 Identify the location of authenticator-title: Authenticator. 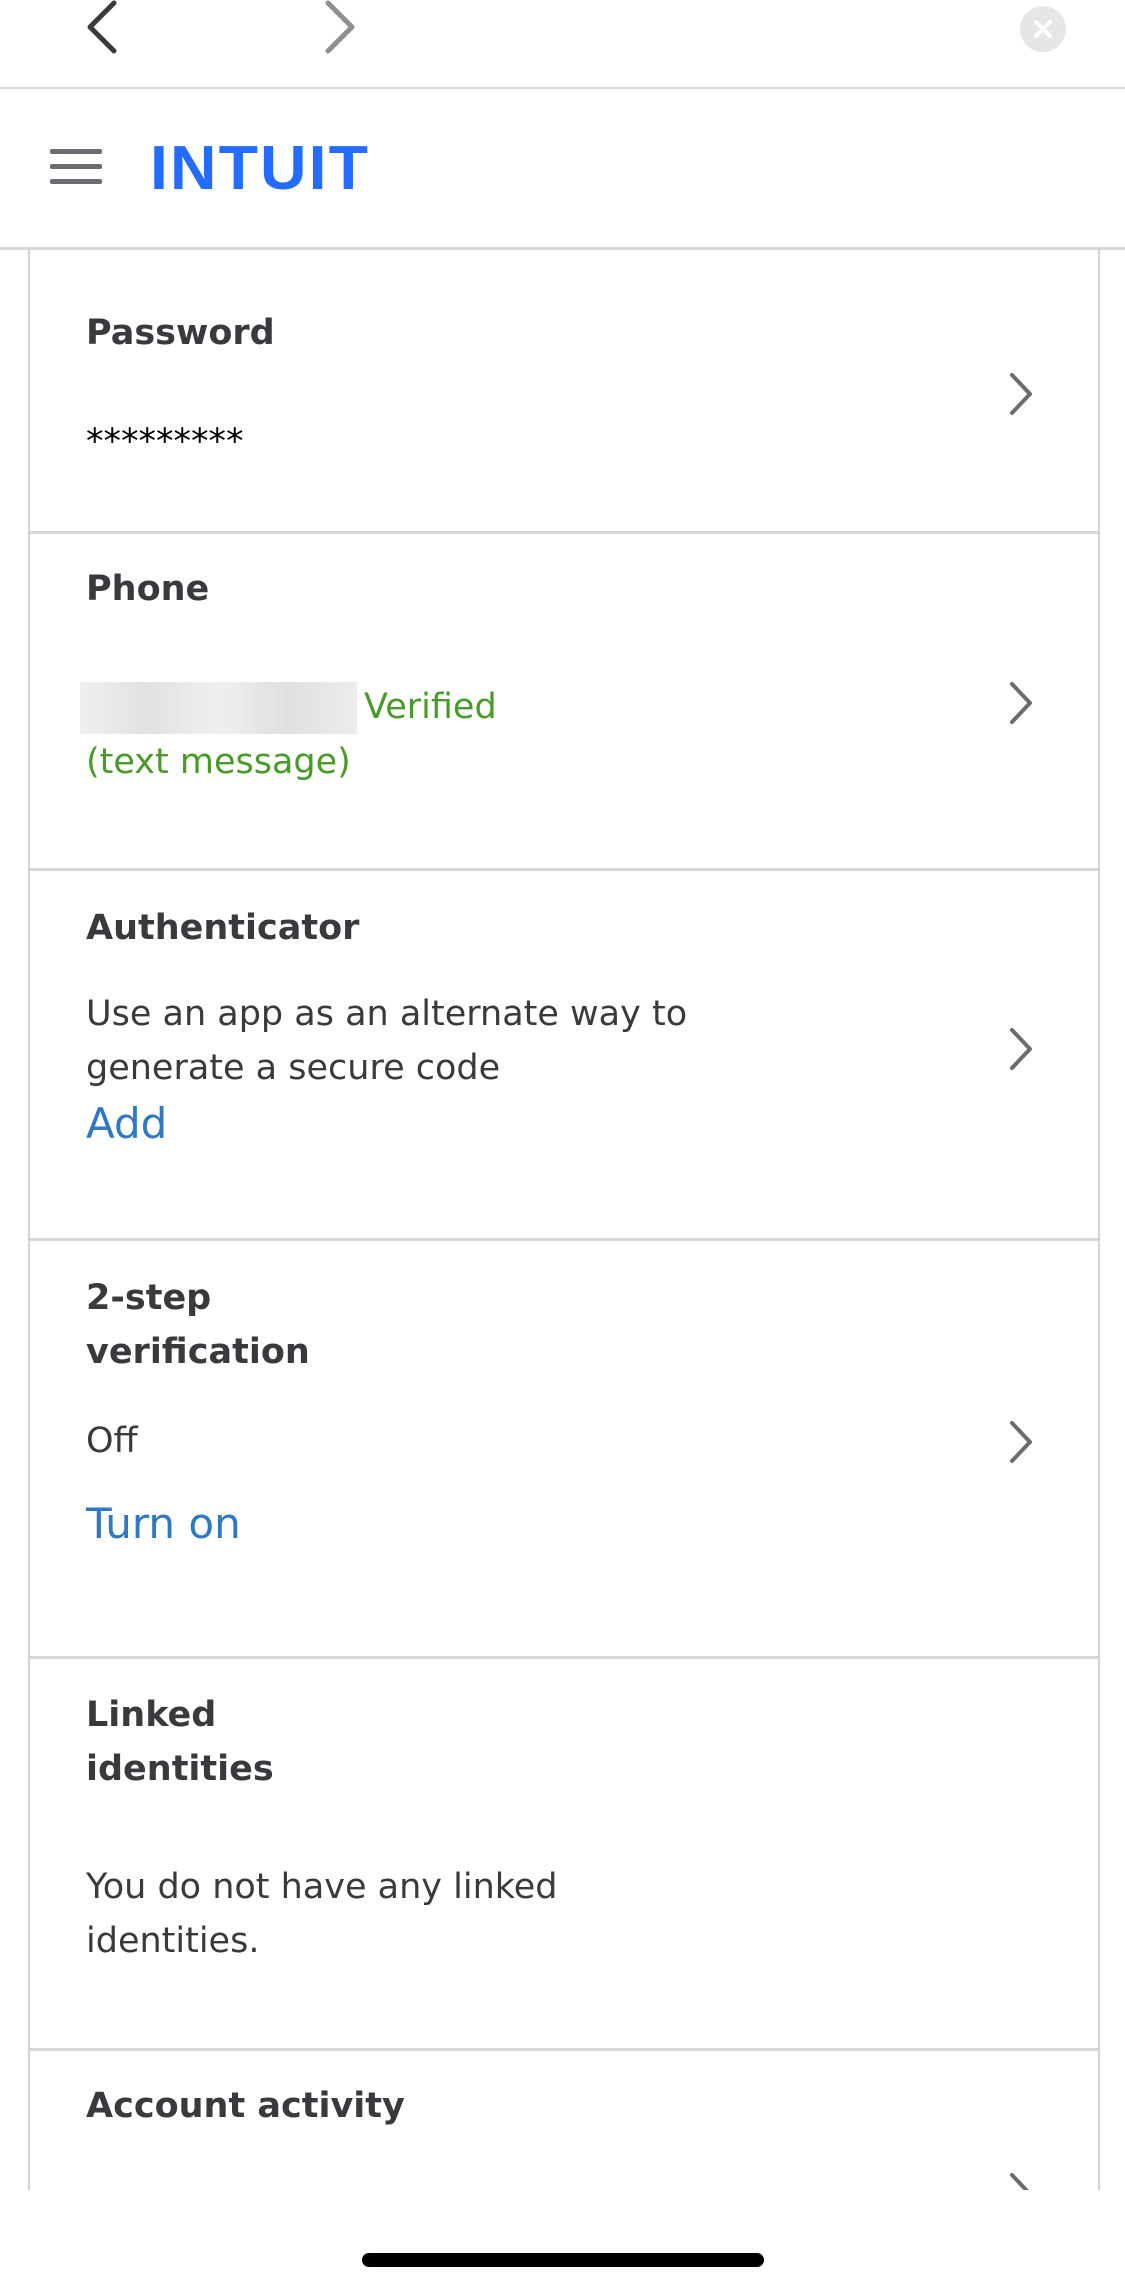
(223, 928).